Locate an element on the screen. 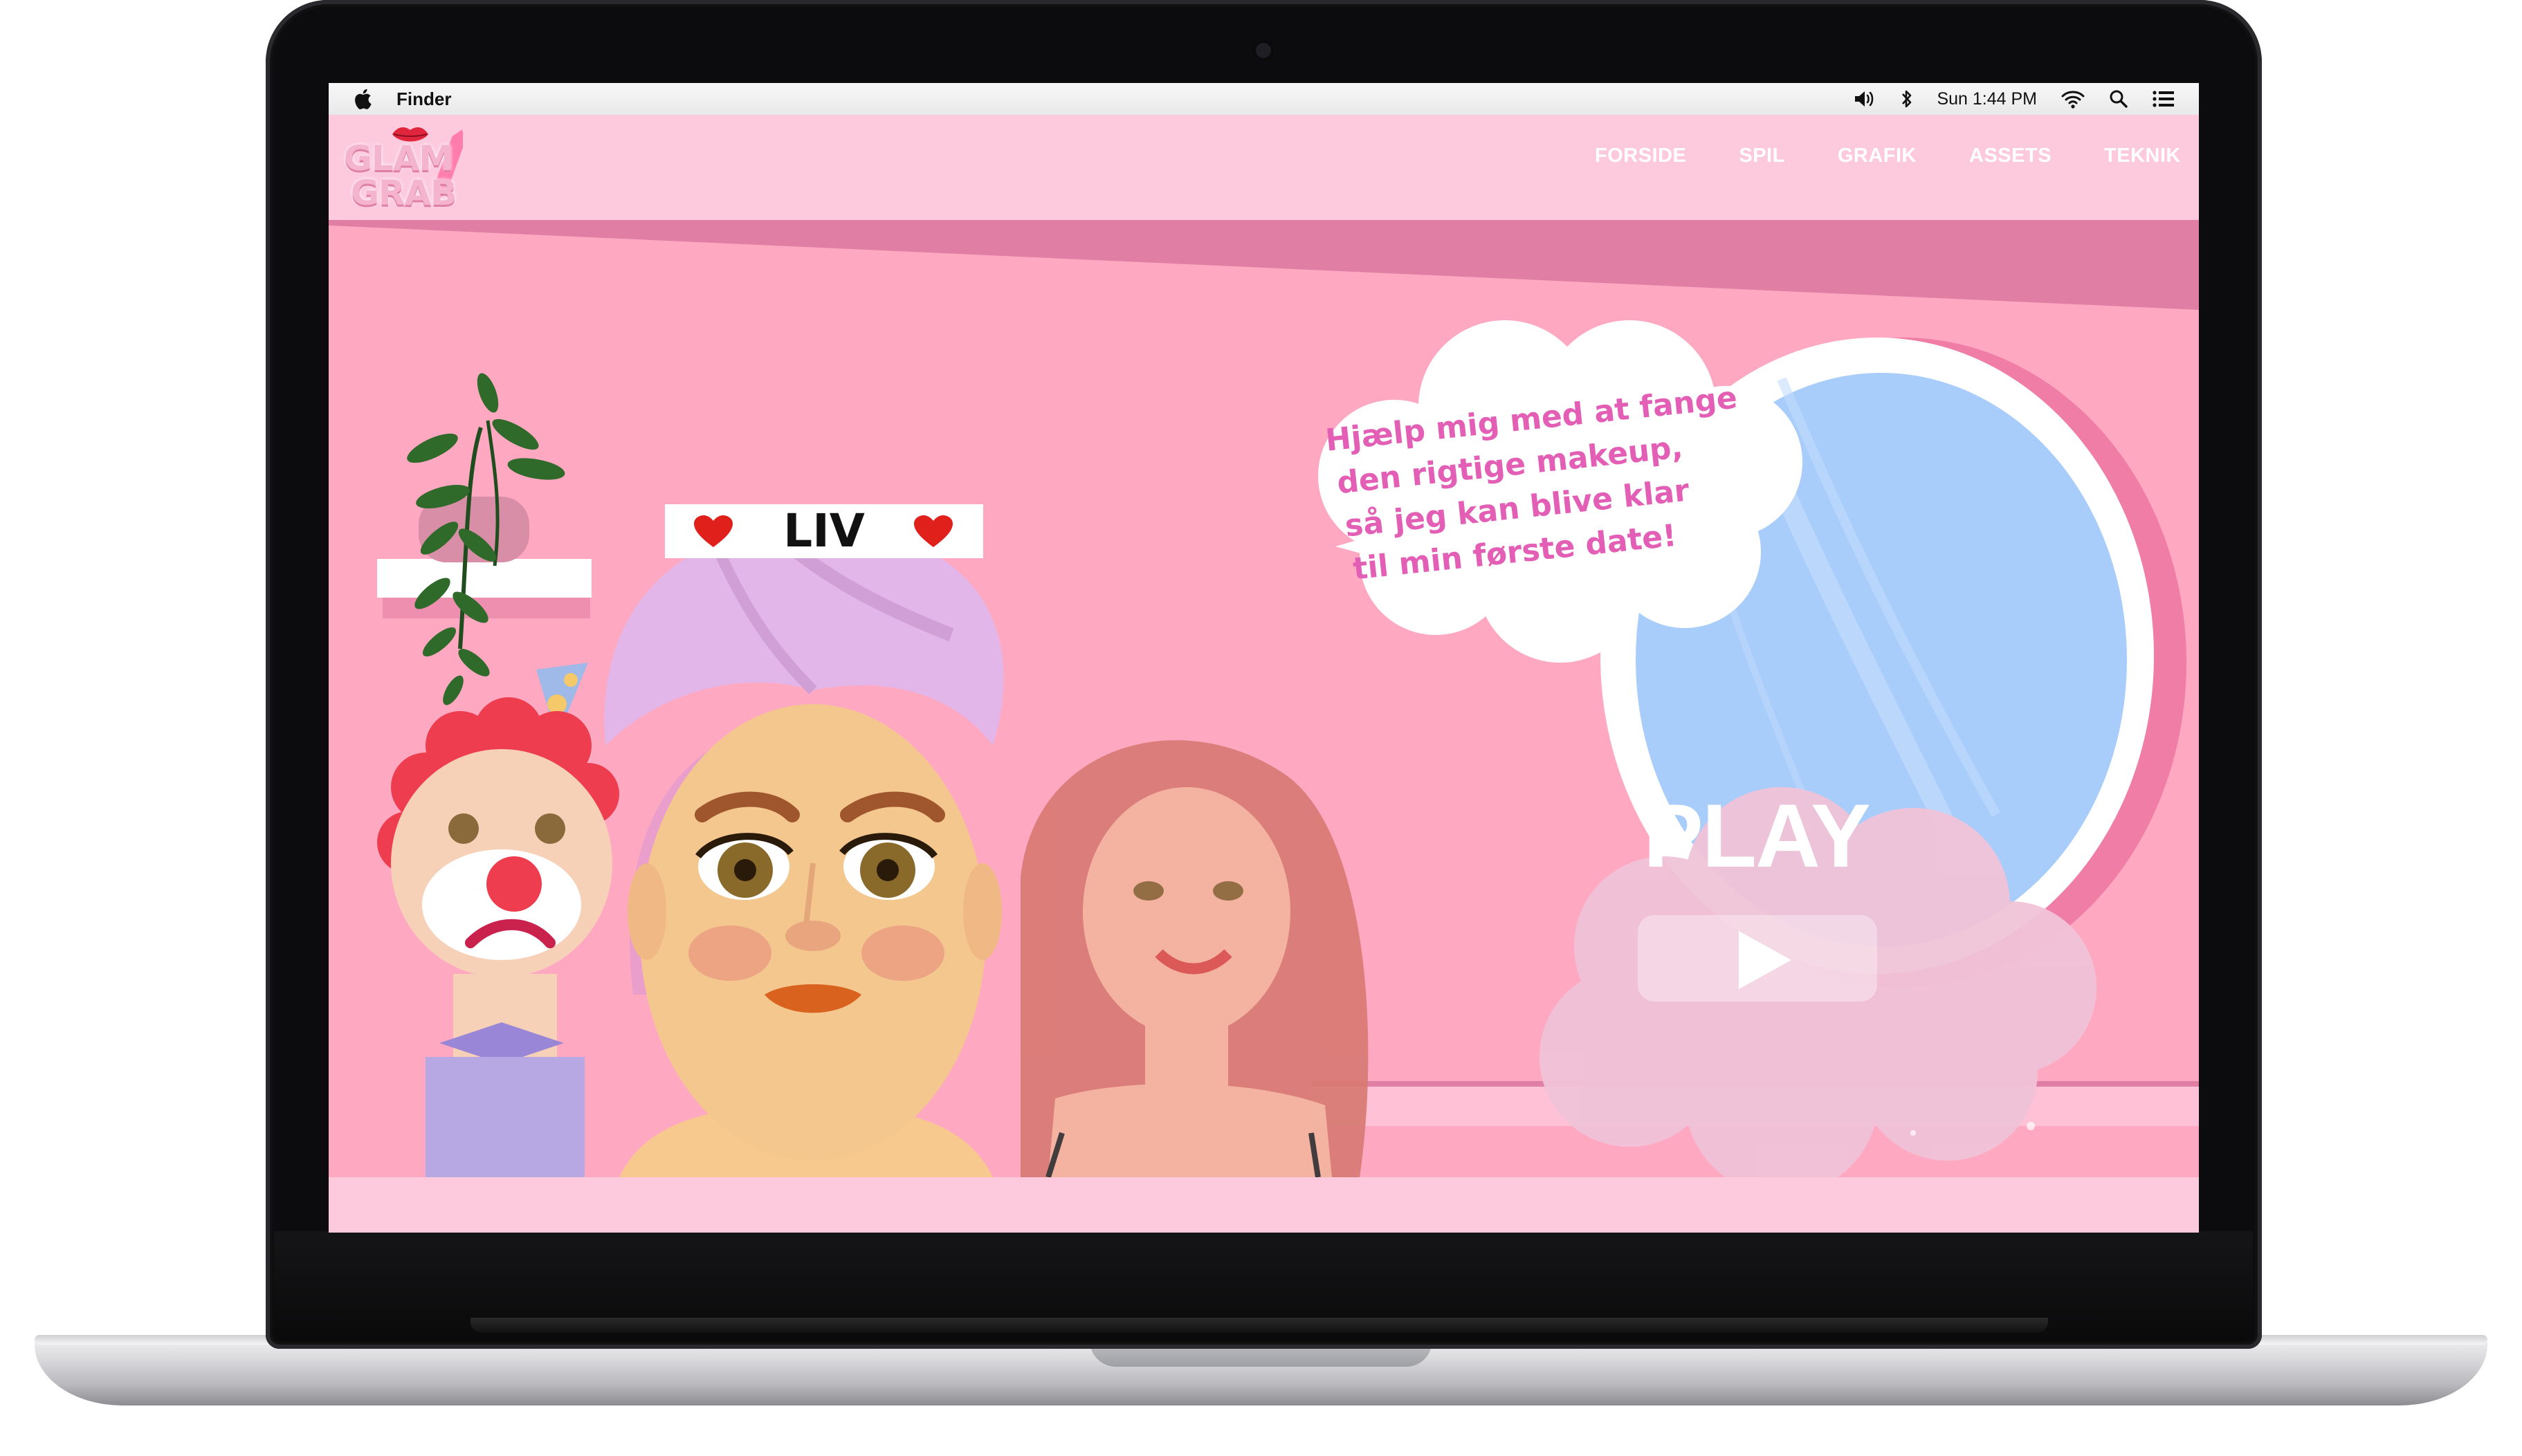 The width and height of the screenshot is (2522, 1456). nav-grafik: GRAFIK is located at coordinates (1877, 156).